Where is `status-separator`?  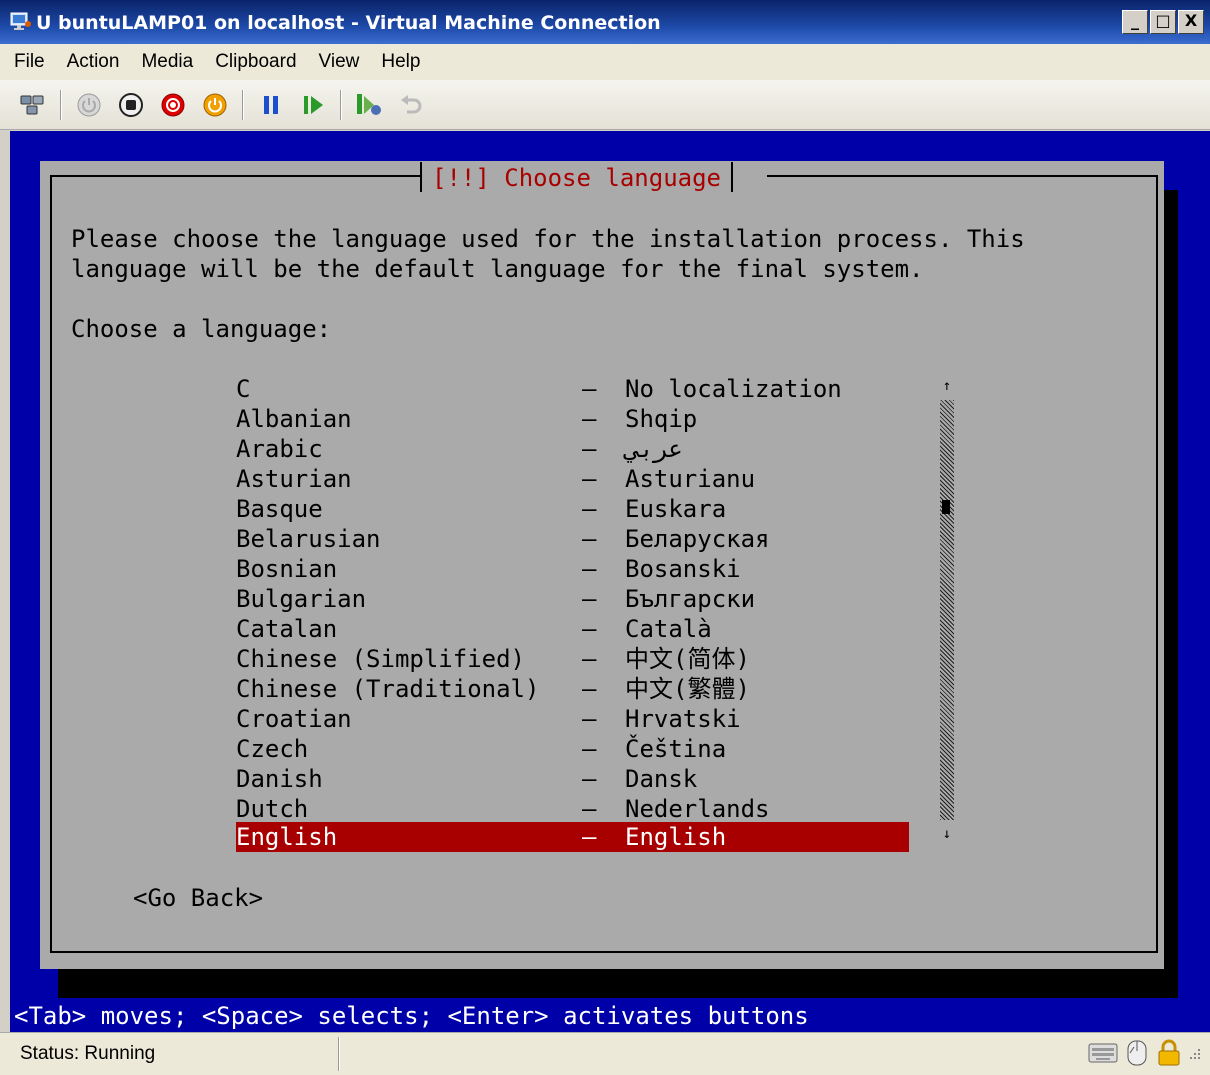 status-separator is located at coordinates (339, 1054).